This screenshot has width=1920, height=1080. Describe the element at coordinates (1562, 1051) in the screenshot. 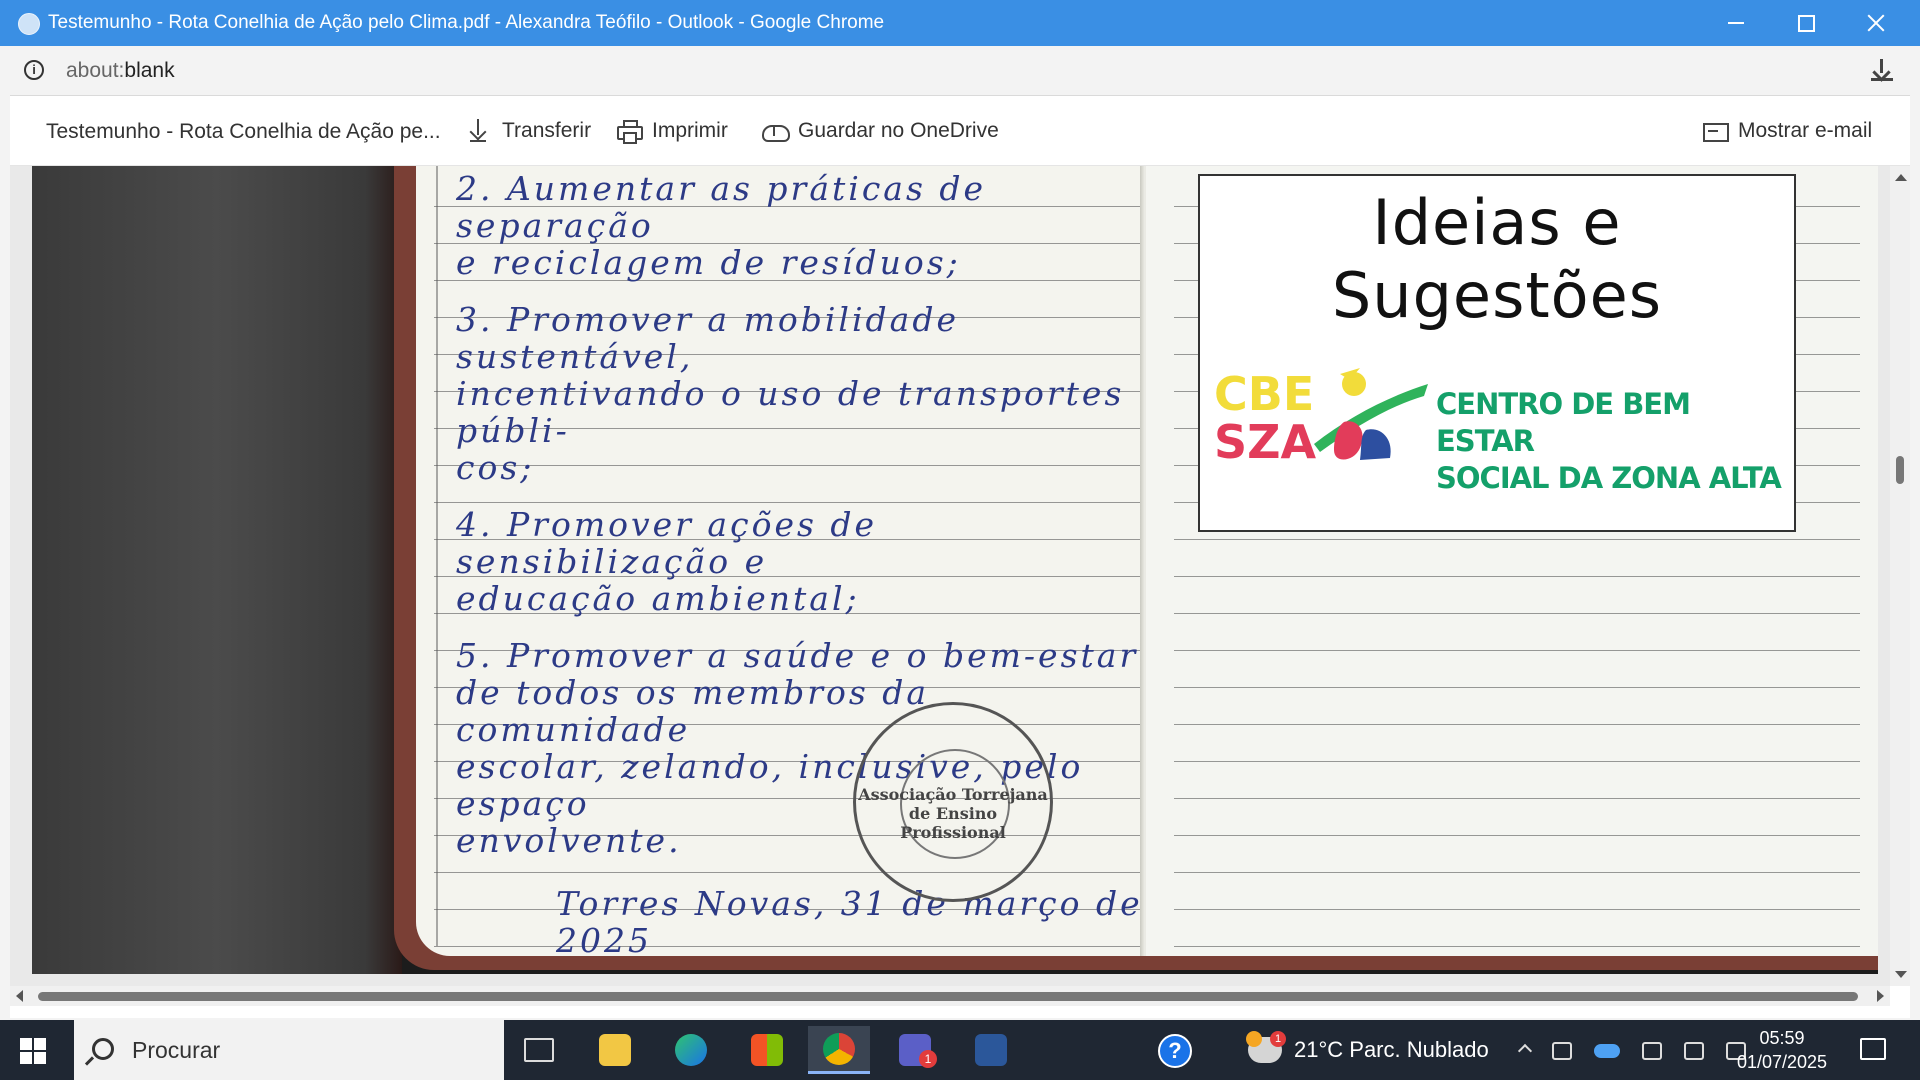

I see `speaker-muted-icon` at that location.